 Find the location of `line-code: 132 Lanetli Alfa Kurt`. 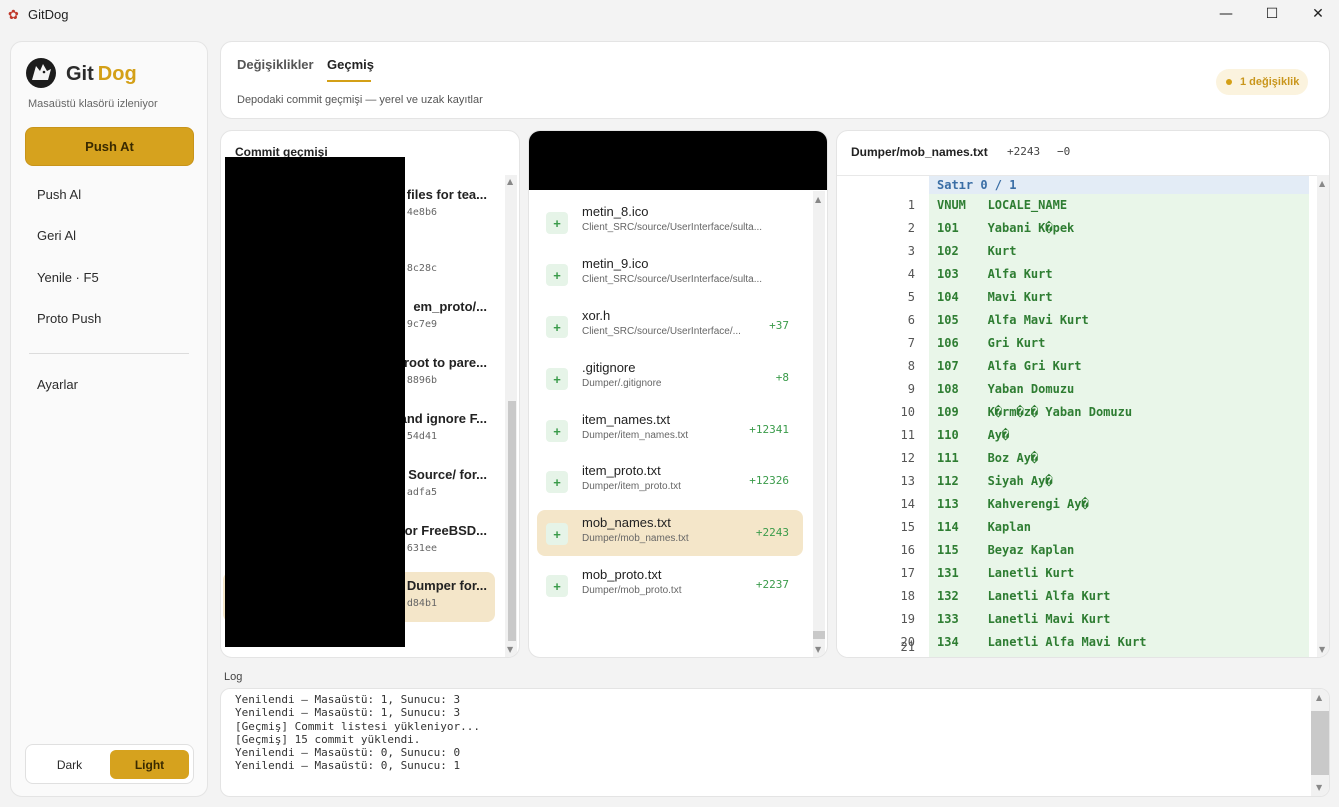

line-code: 132 Lanetli Alfa Kurt is located at coordinates (1024, 596).